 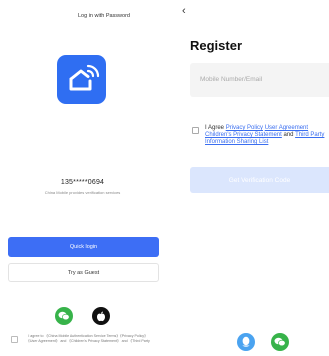 What do you see at coordinates (215, 128) in the screenshot?
I see `agree-prefix: I Agree` at bounding box center [215, 128].